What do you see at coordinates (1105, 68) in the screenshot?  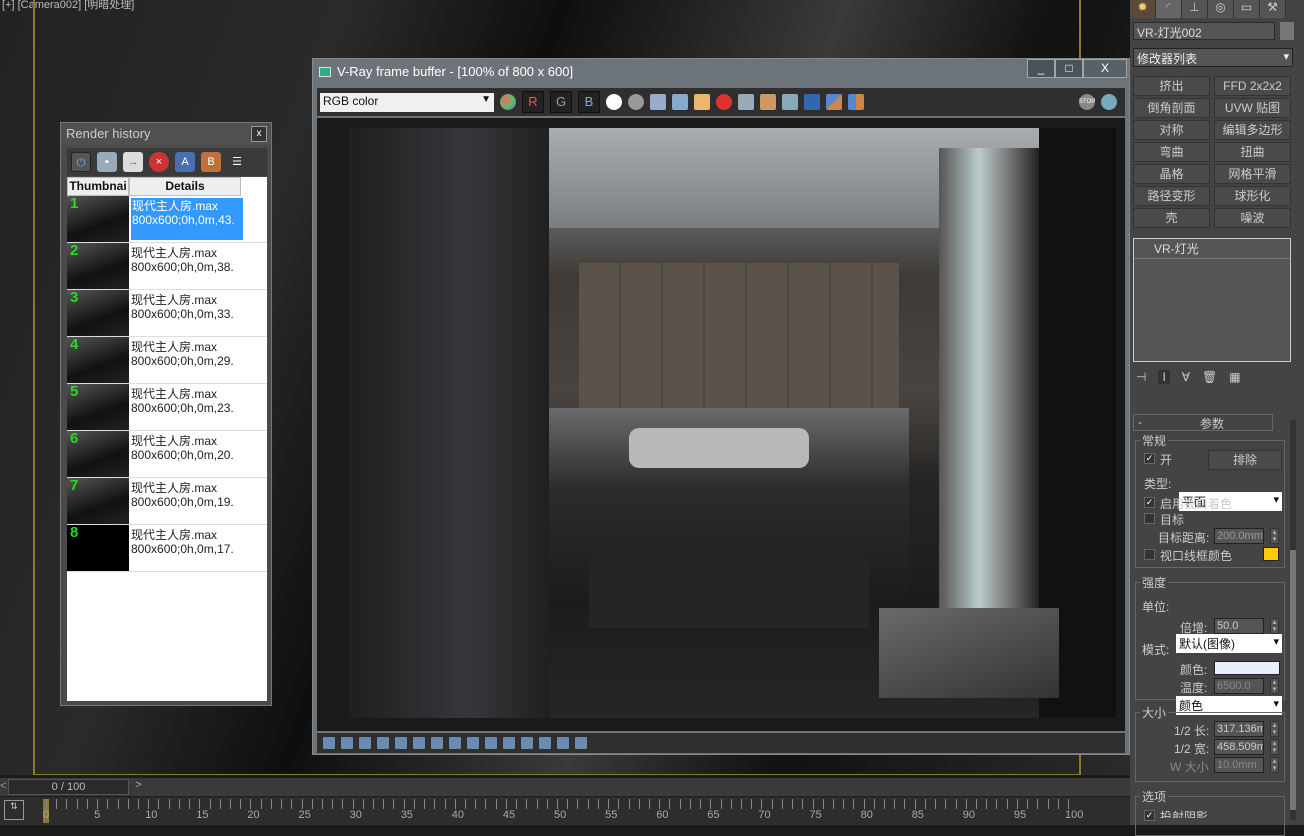 I see `close-button: X` at bounding box center [1105, 68].